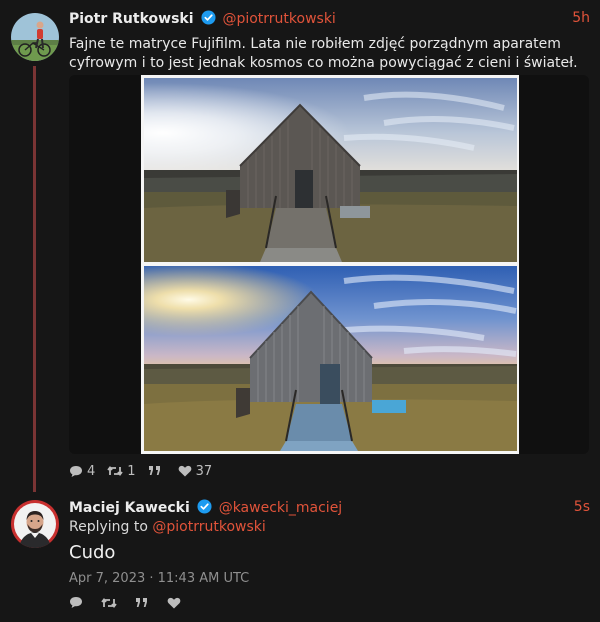  What do you see at coordinates (278, 19) in the screenshot?
I see `author-handle: @piotrrutkowski` at bounding box center [278, 19].